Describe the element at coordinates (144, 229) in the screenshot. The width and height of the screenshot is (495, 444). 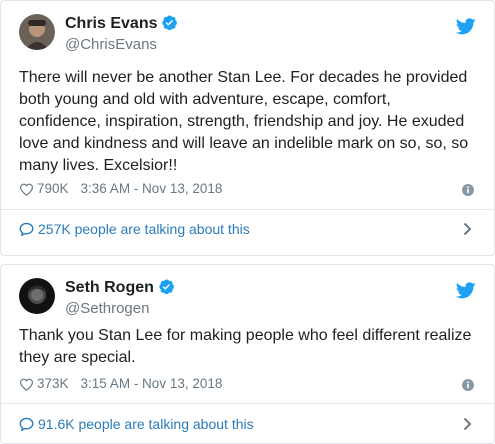
I see `talking-about-text: 257K people are talking about this` at that location.